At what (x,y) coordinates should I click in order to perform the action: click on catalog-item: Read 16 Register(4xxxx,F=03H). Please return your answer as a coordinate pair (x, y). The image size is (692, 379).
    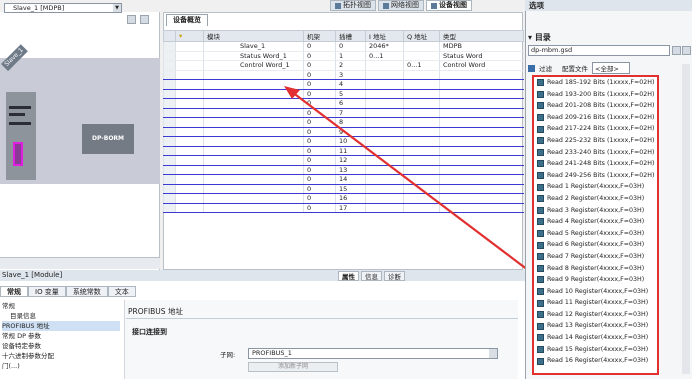
    Looking at the image, I should click on (595, 361).